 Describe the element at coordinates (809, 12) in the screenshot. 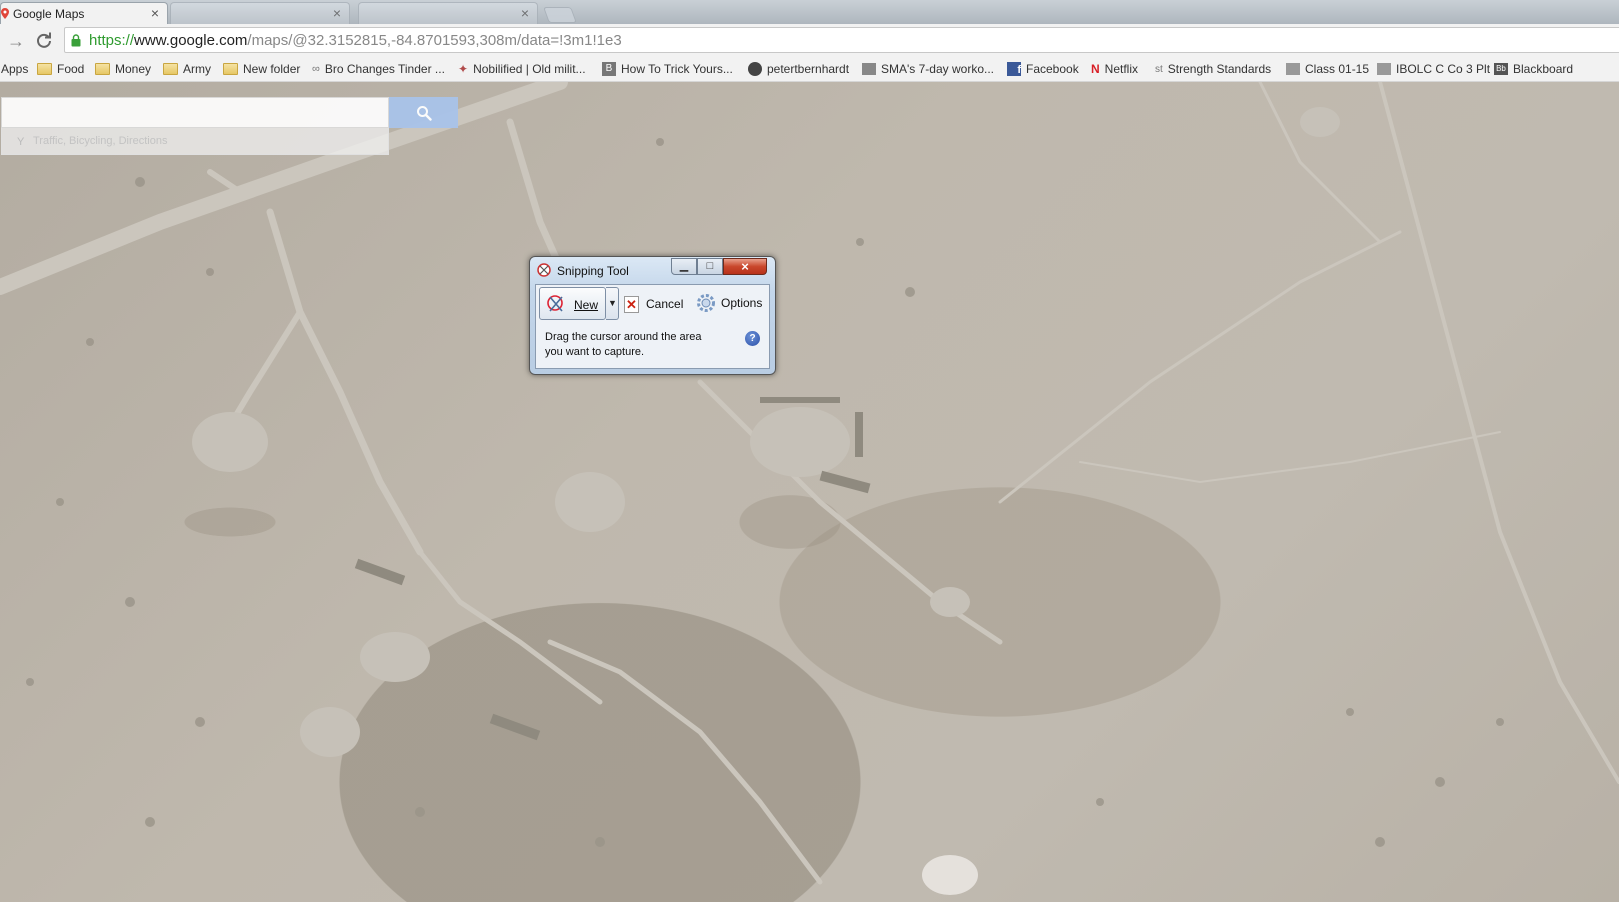

I see `tab-strip: Google Maps × × ×` at that location.